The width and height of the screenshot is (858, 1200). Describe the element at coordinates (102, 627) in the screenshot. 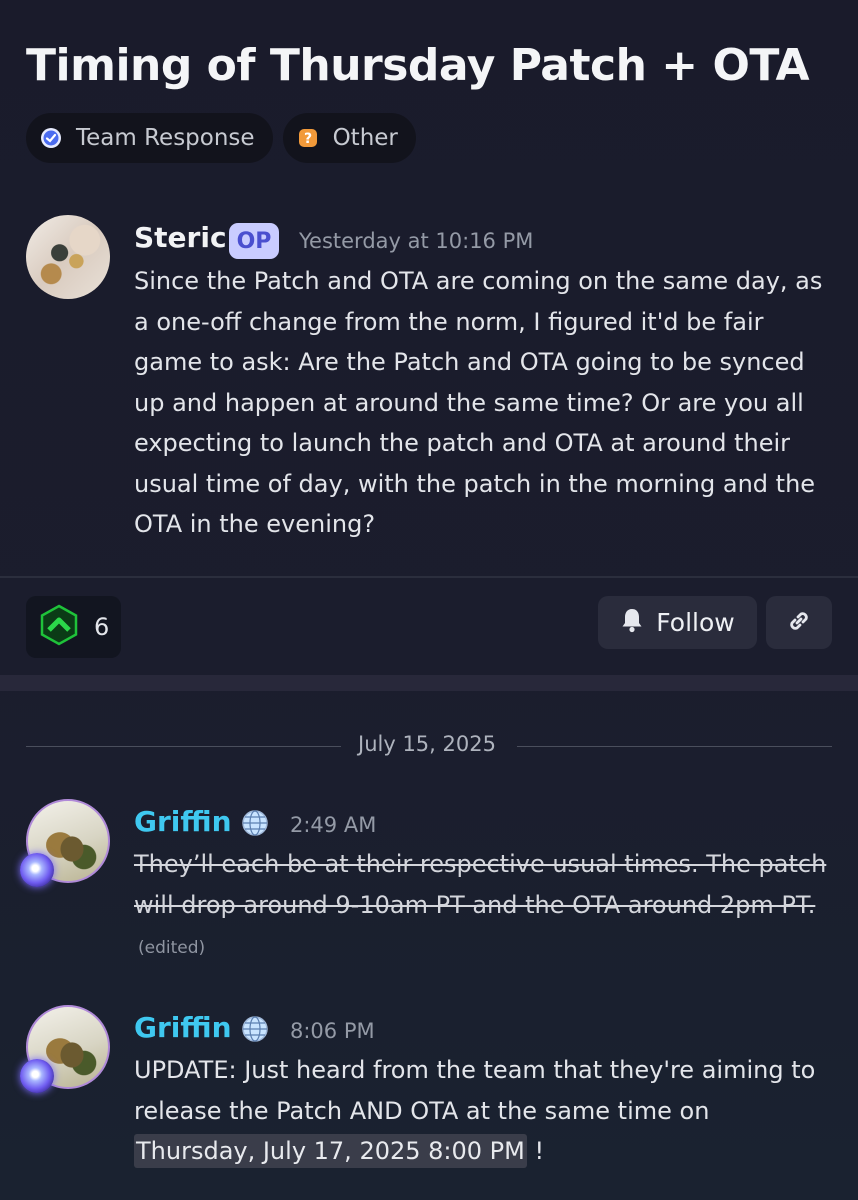

I see `upvote-count: 6` at that location.